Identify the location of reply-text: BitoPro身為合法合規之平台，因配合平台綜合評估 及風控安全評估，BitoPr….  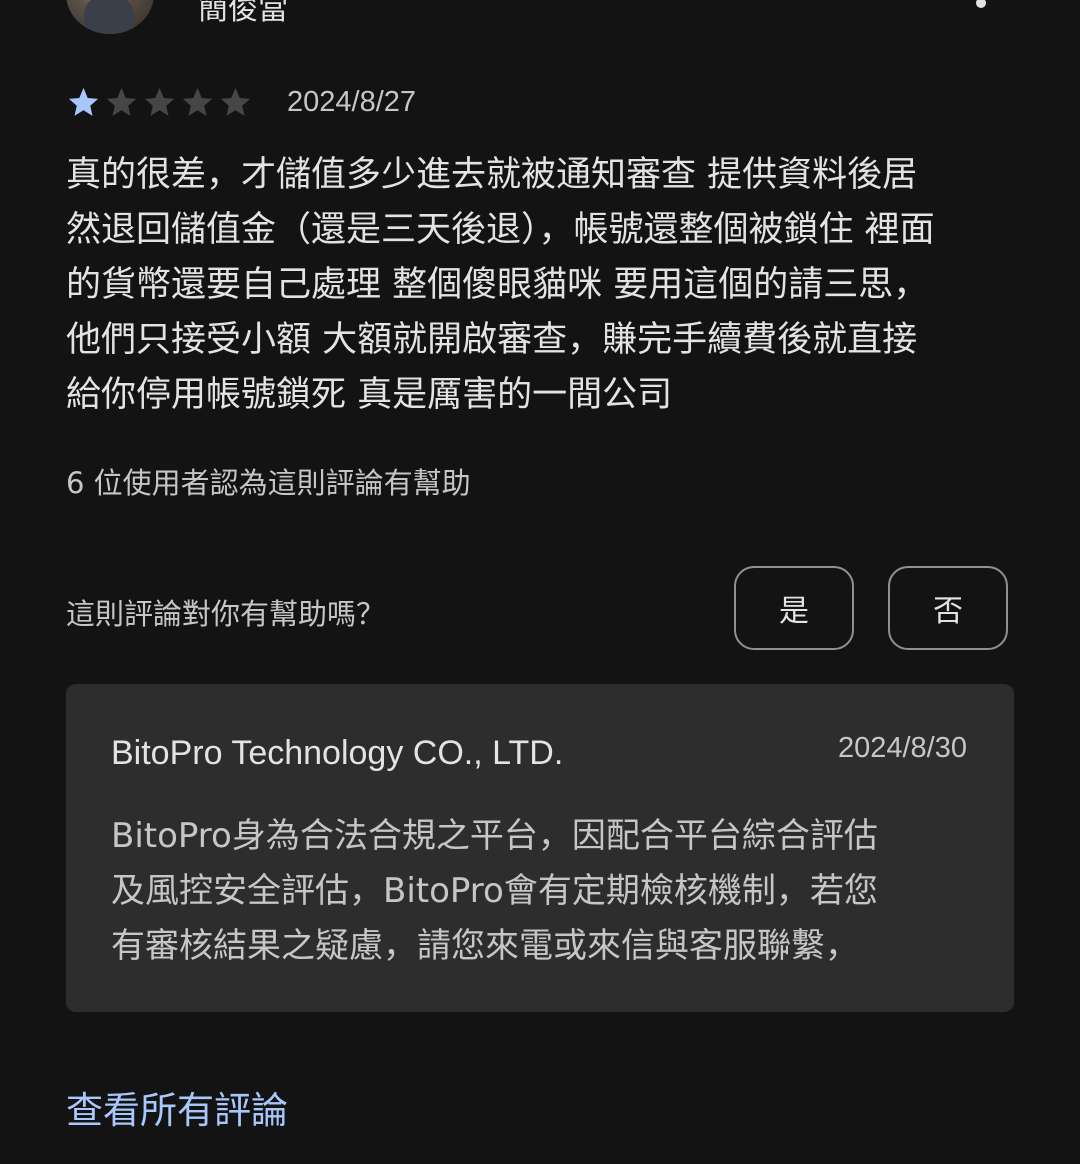
(546, 891).